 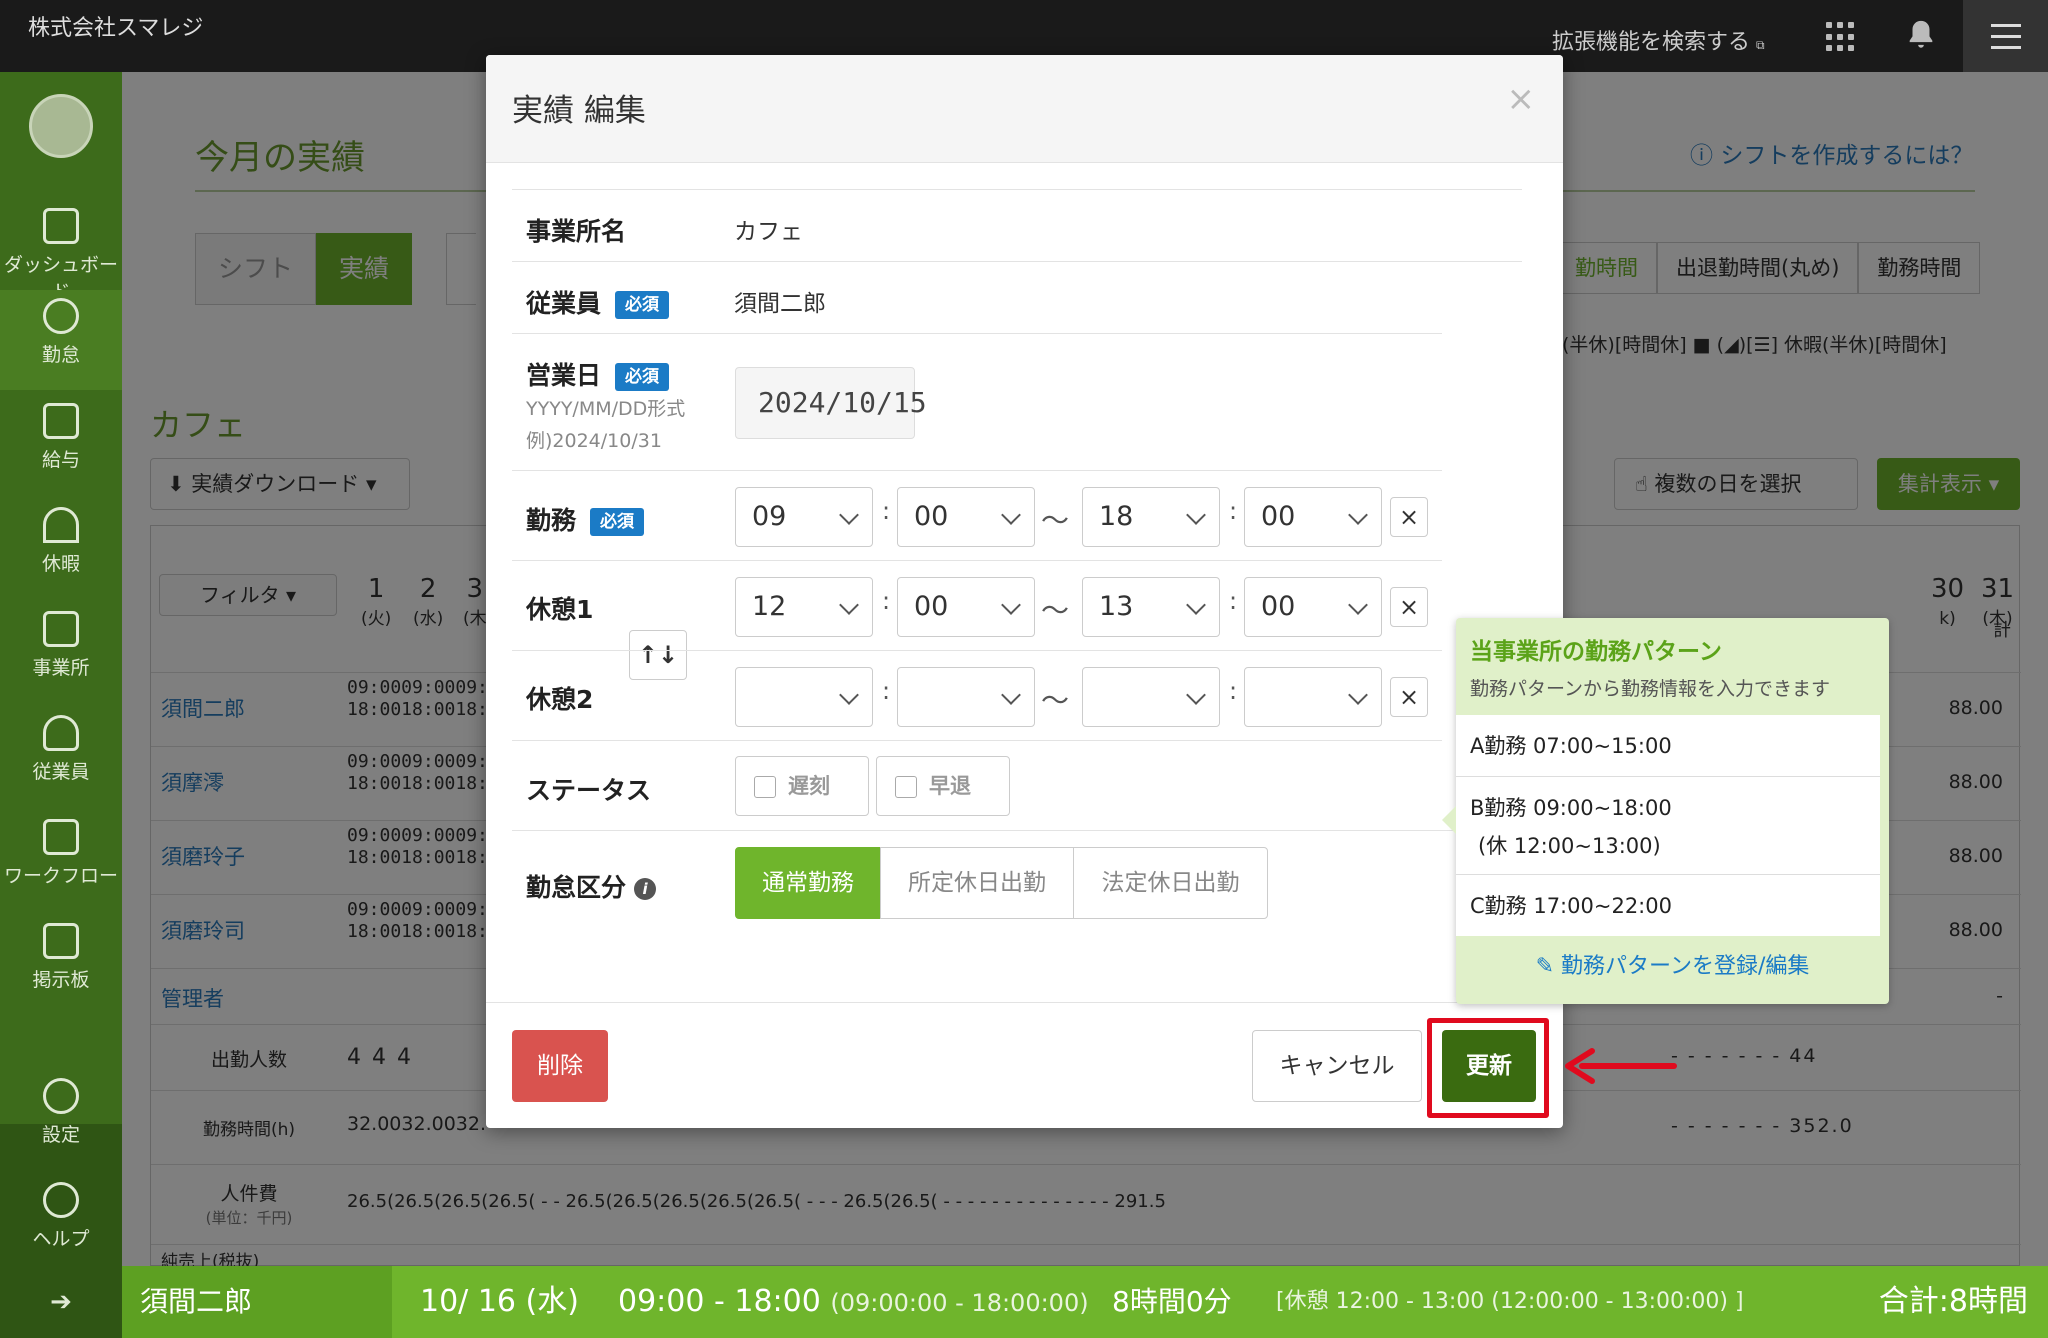 I want to click on footer-time: 09:00 - 18:00 (09:00:00 - 18:00:00), so click(x=853, y=1301).